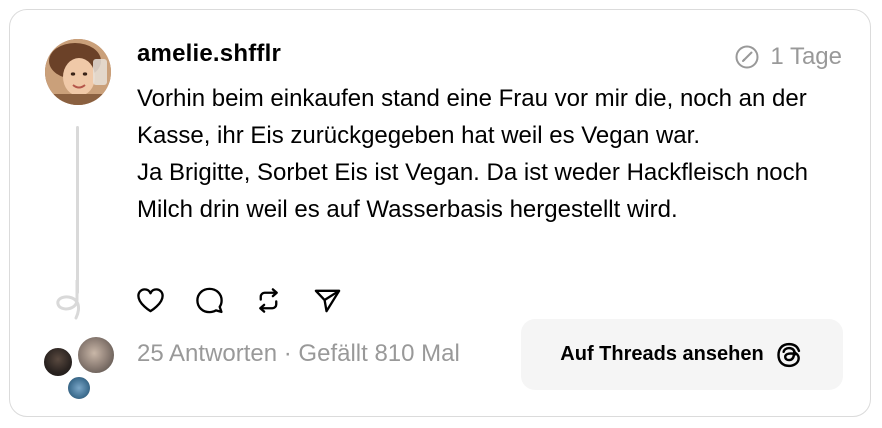  I want to click on open-in-threads-button: Auf Threads ansehen, so click(682, 354).